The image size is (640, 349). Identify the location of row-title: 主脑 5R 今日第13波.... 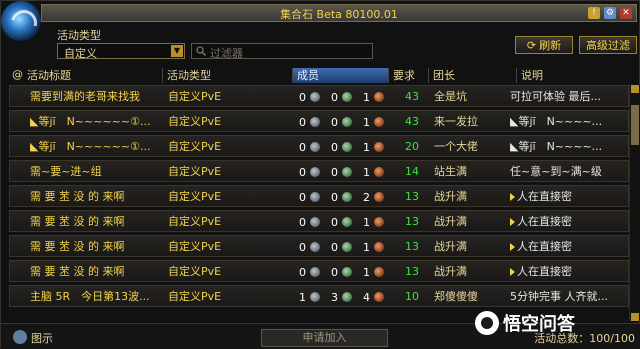
(90, 296).